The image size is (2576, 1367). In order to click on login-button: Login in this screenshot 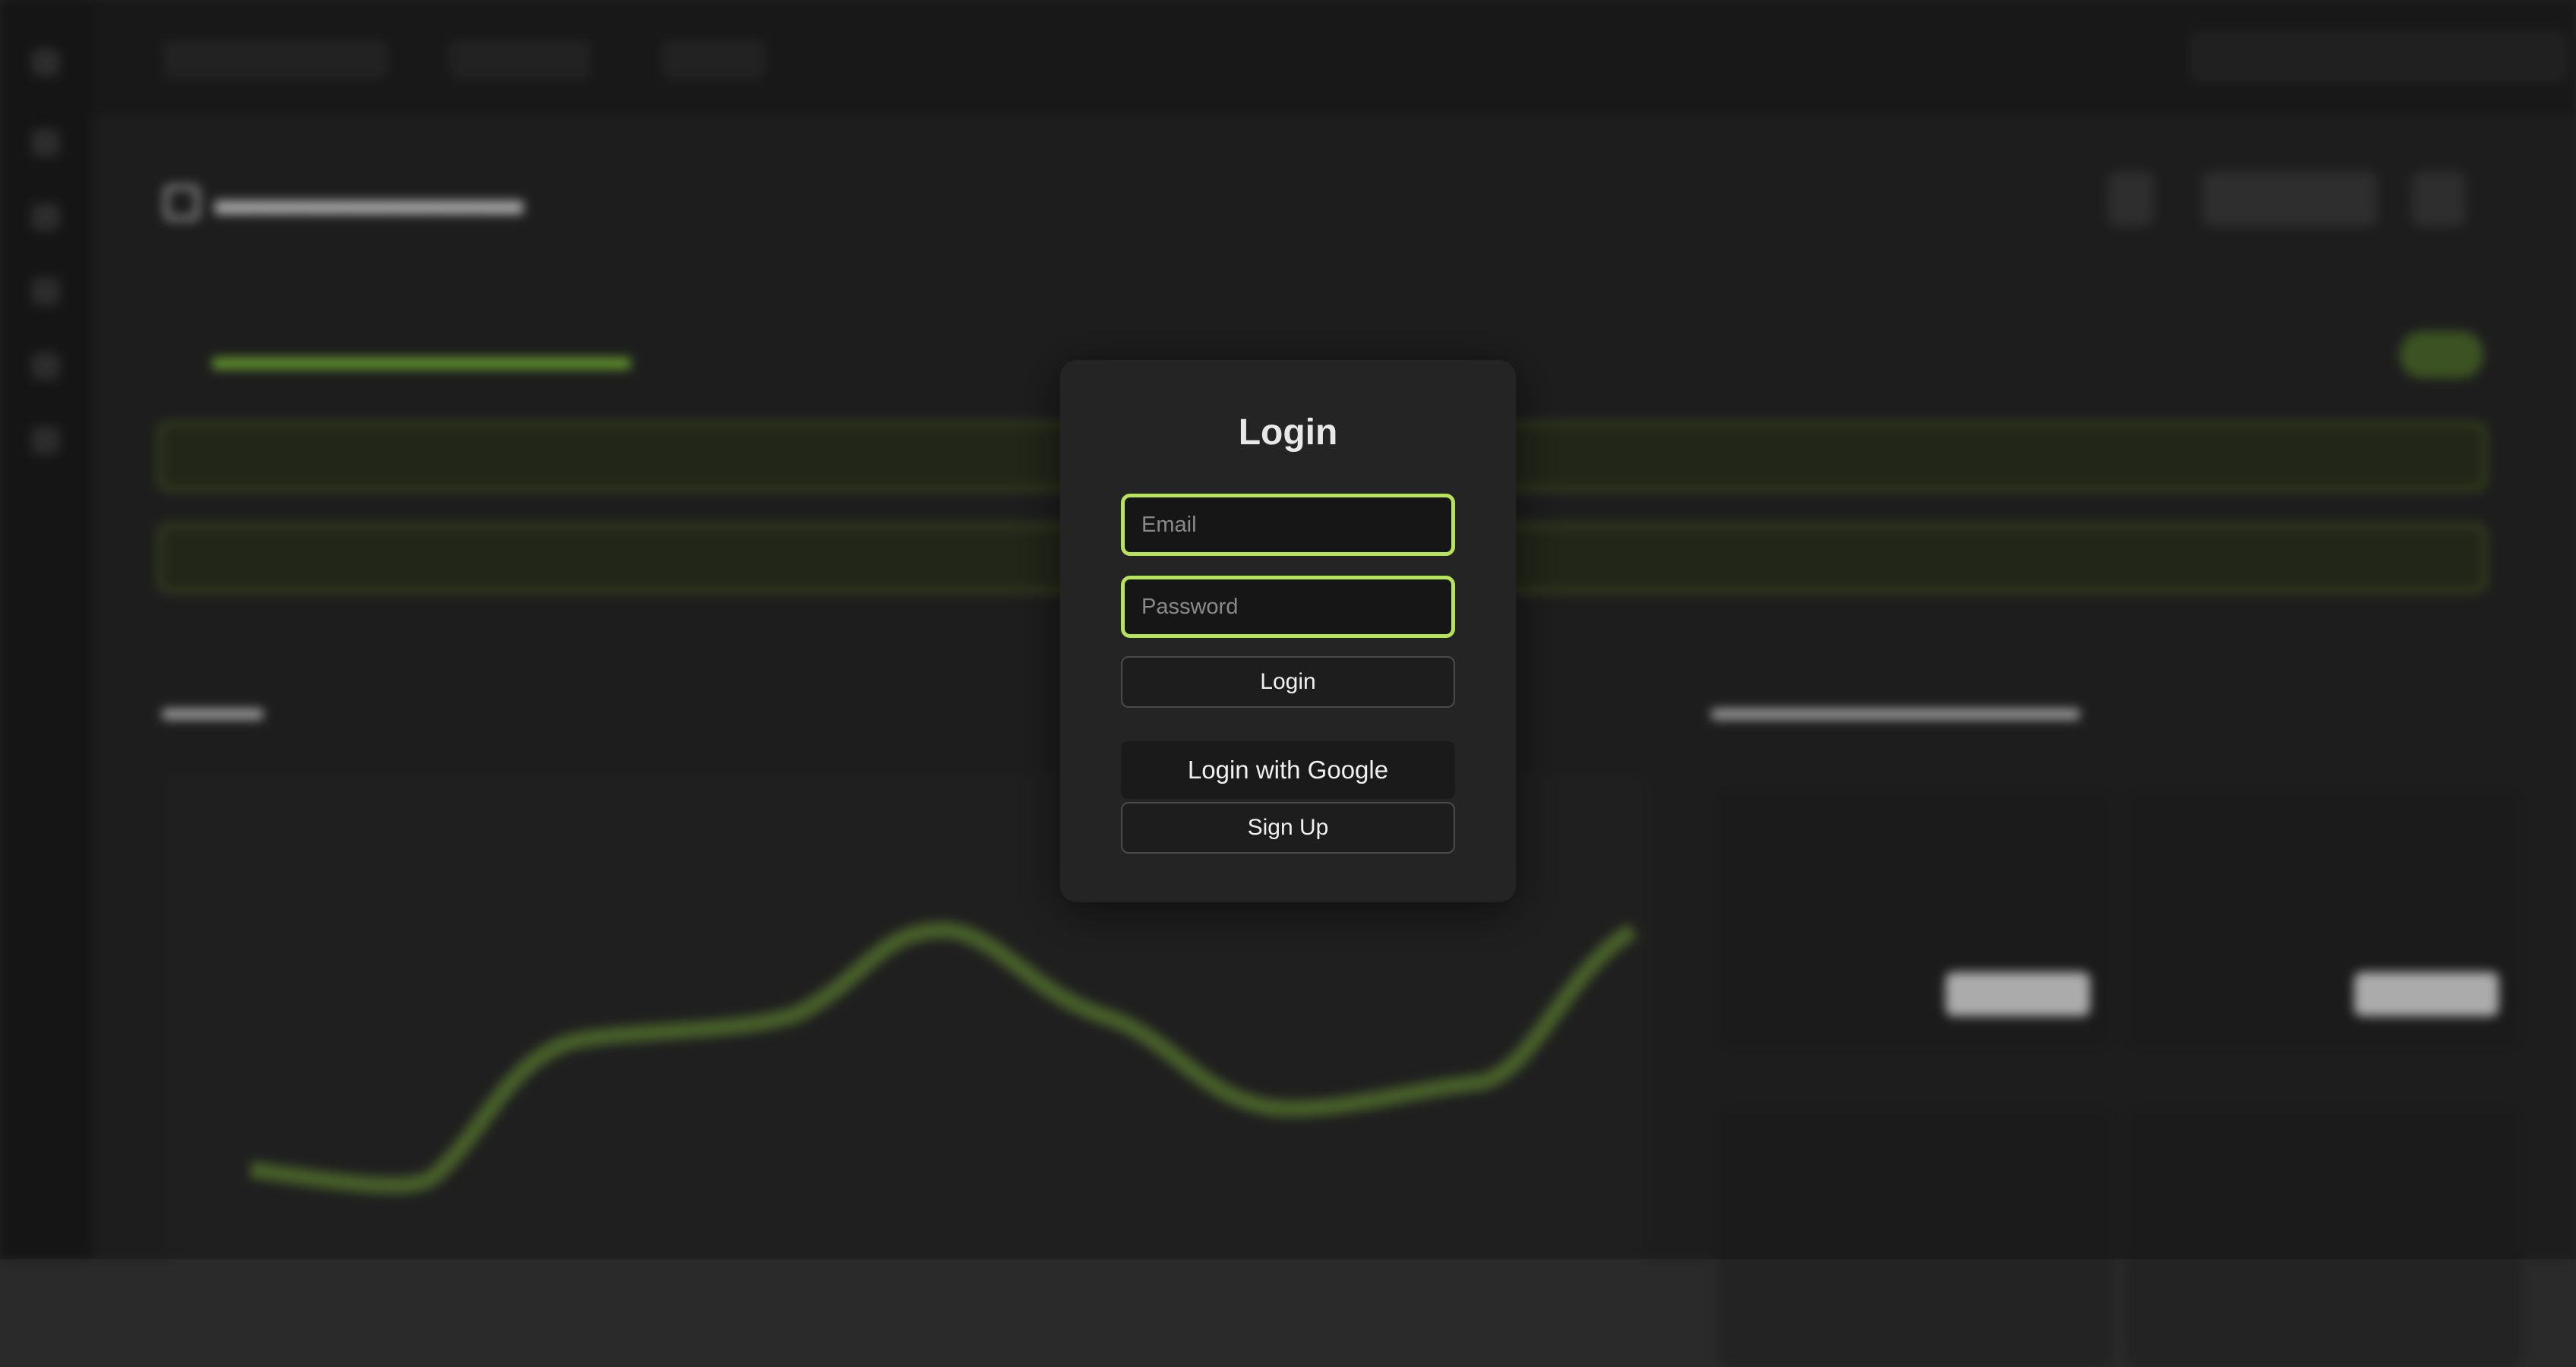, I will do `click(1288, 682)`.